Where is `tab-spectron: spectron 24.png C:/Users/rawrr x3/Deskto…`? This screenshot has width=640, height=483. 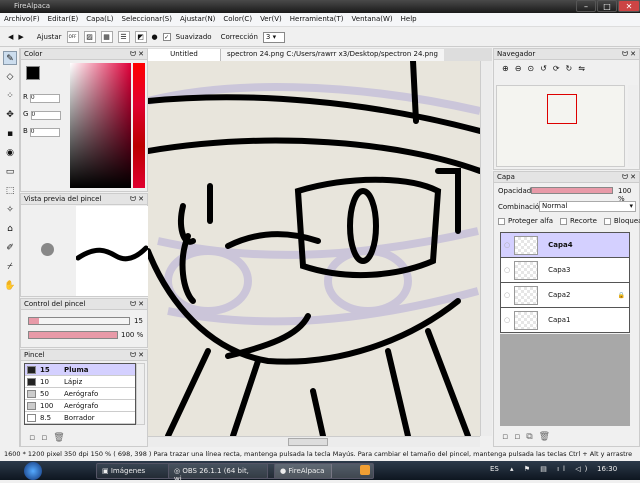 tab-spectron: spectron 24.png C:/Users/rawrr x3/Deskto… is located at coordinates (332, 55).